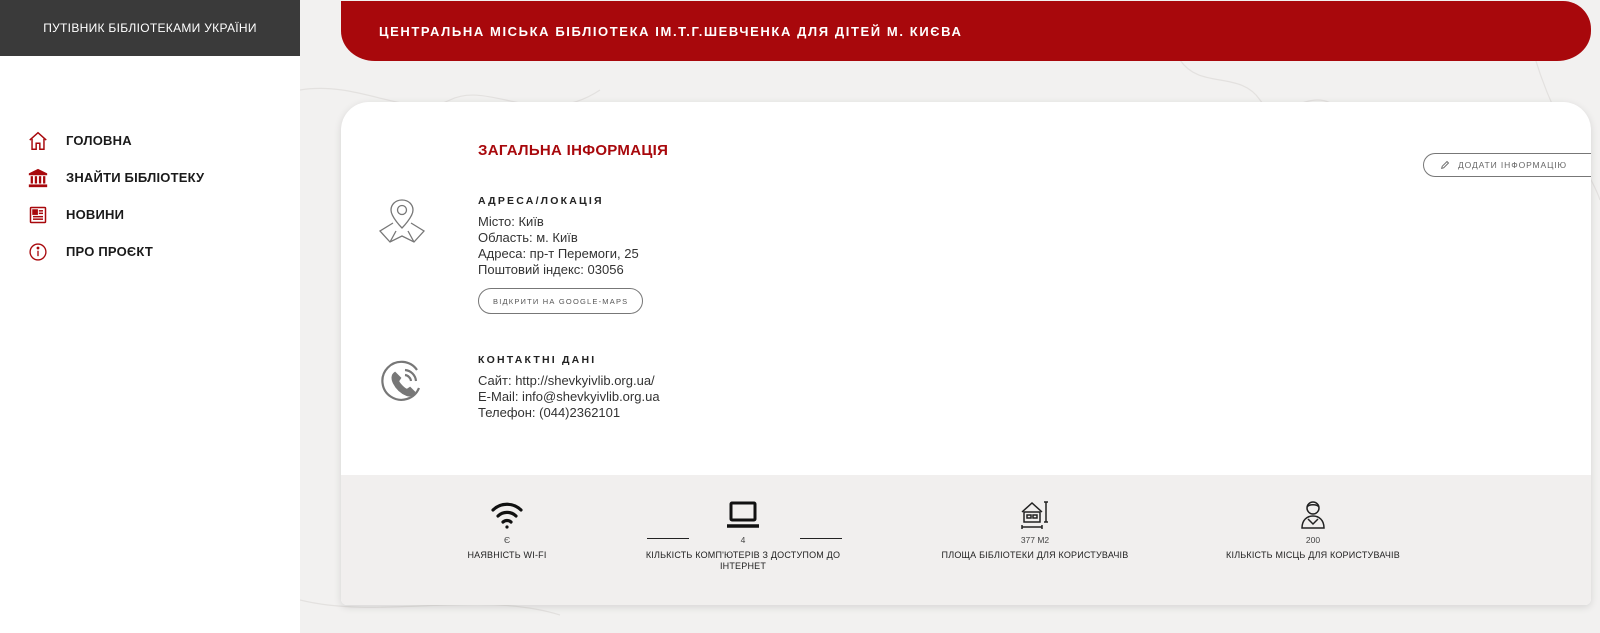 The height and width of the screenshot is (633, 1600). I want to click on site-brand-label: ПУТІВНИК БІБЛІОТЕКАМИ УКРАЇНИ, so click(150, 28).